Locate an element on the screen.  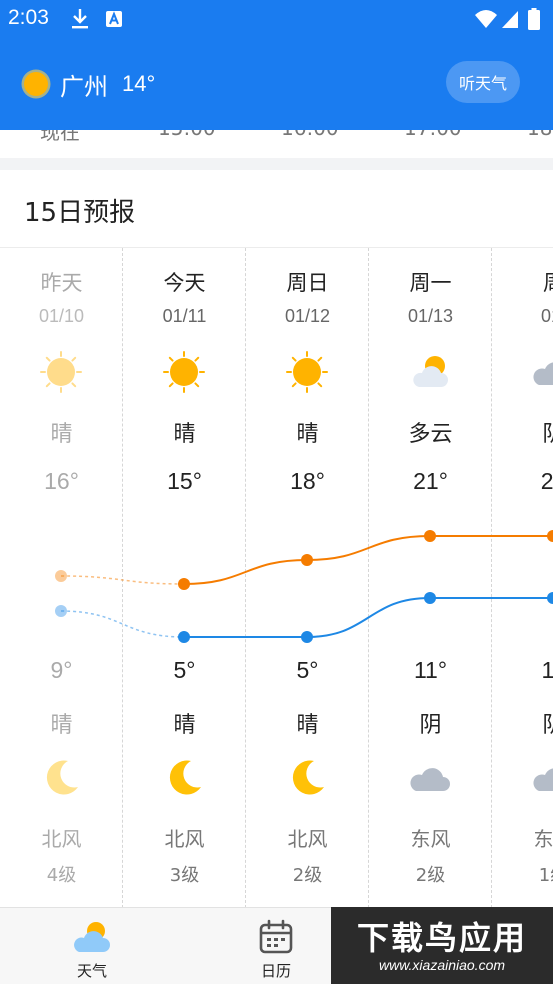
low-temperature: 11° is located at coordinates (430, 670).